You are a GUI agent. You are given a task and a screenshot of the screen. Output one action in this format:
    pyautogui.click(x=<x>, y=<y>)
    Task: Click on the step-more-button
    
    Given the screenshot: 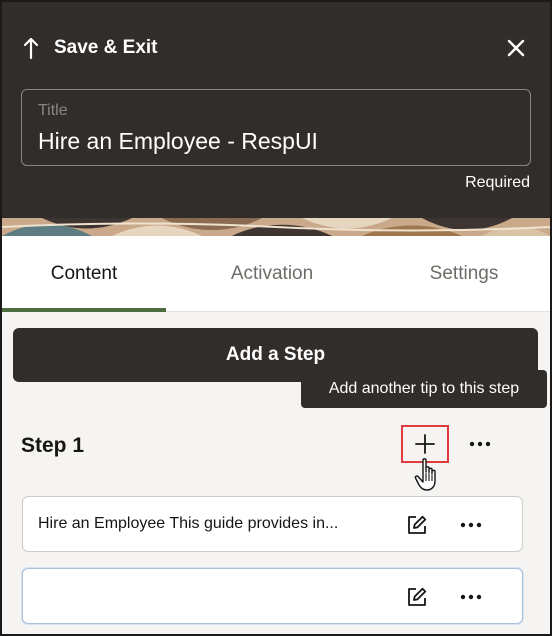 What is the action you would take?
    pyautogui.click(x=480, y=444)
    